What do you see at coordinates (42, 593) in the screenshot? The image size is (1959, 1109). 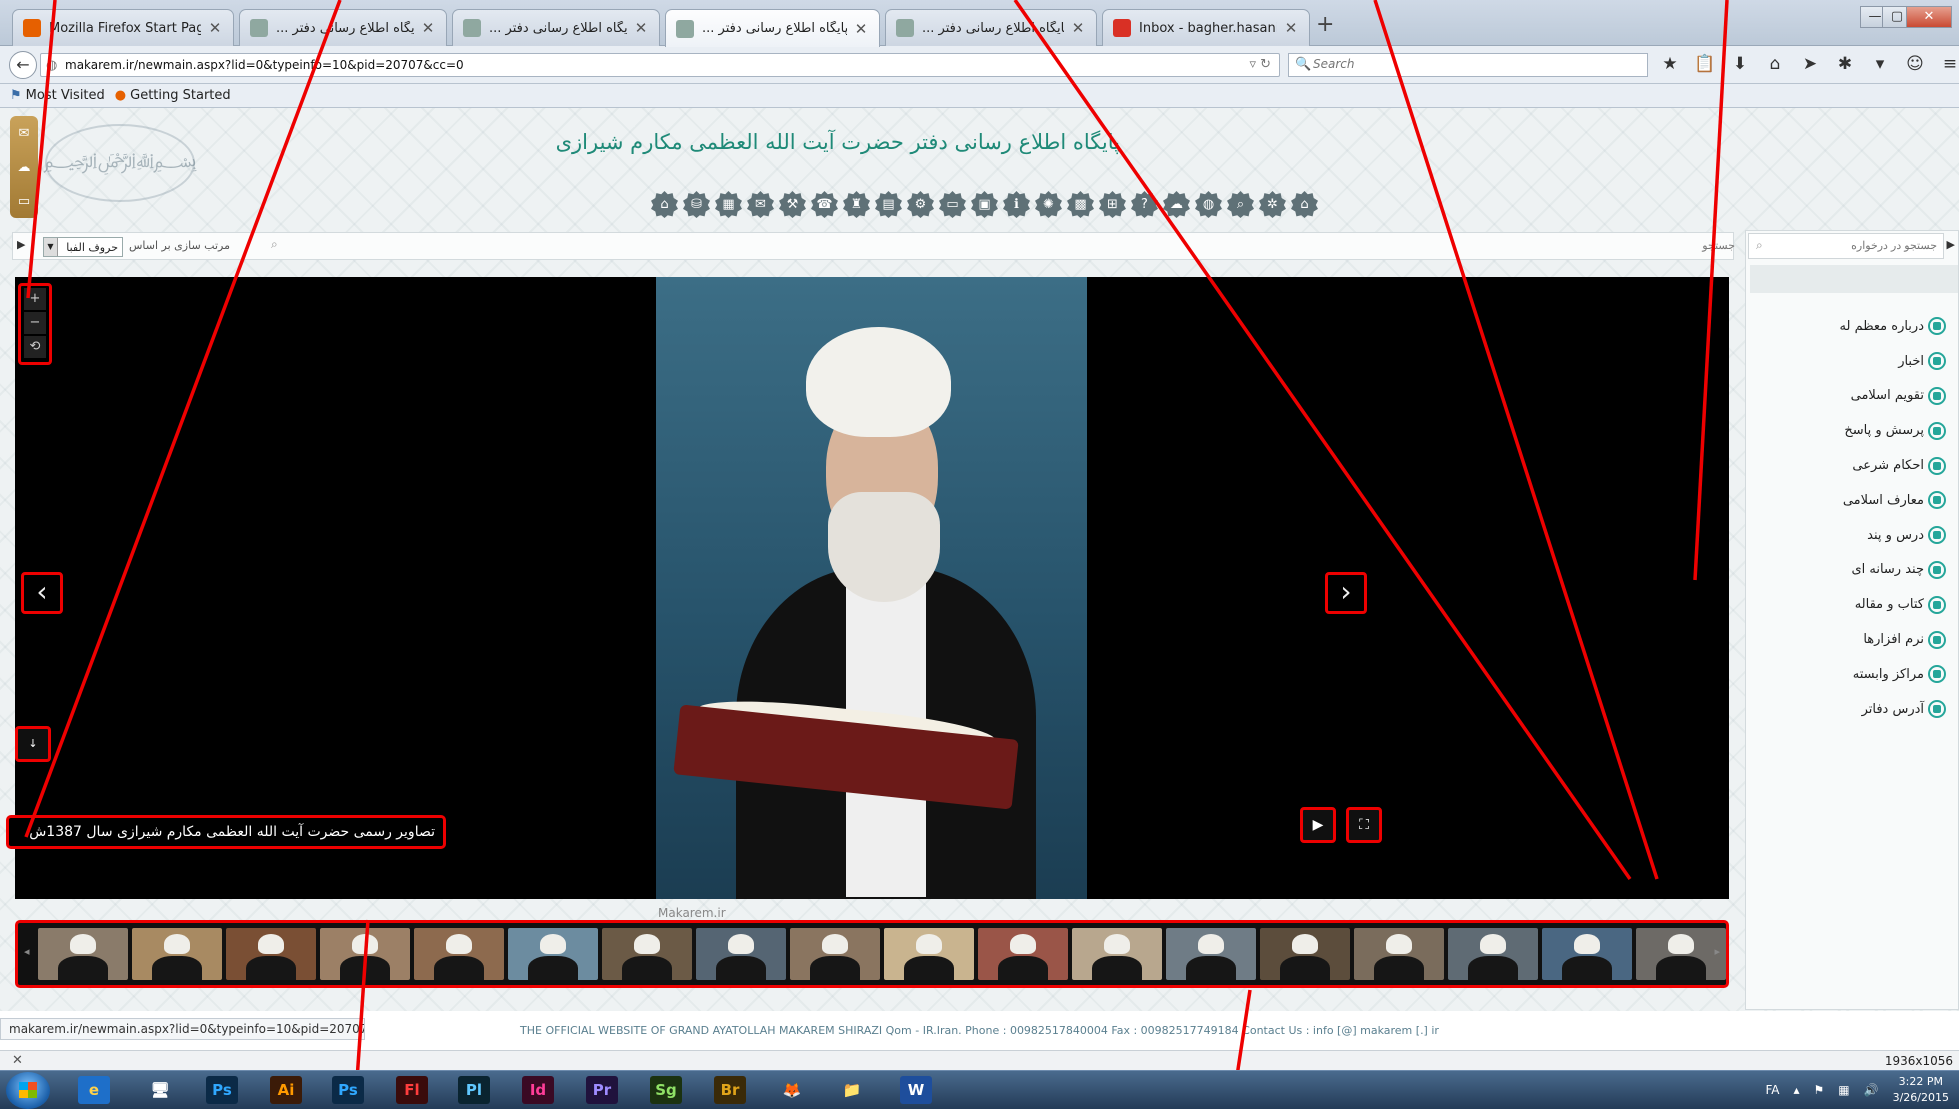 I see `previous-image-button: ‹` at bounding box center [42, 593].